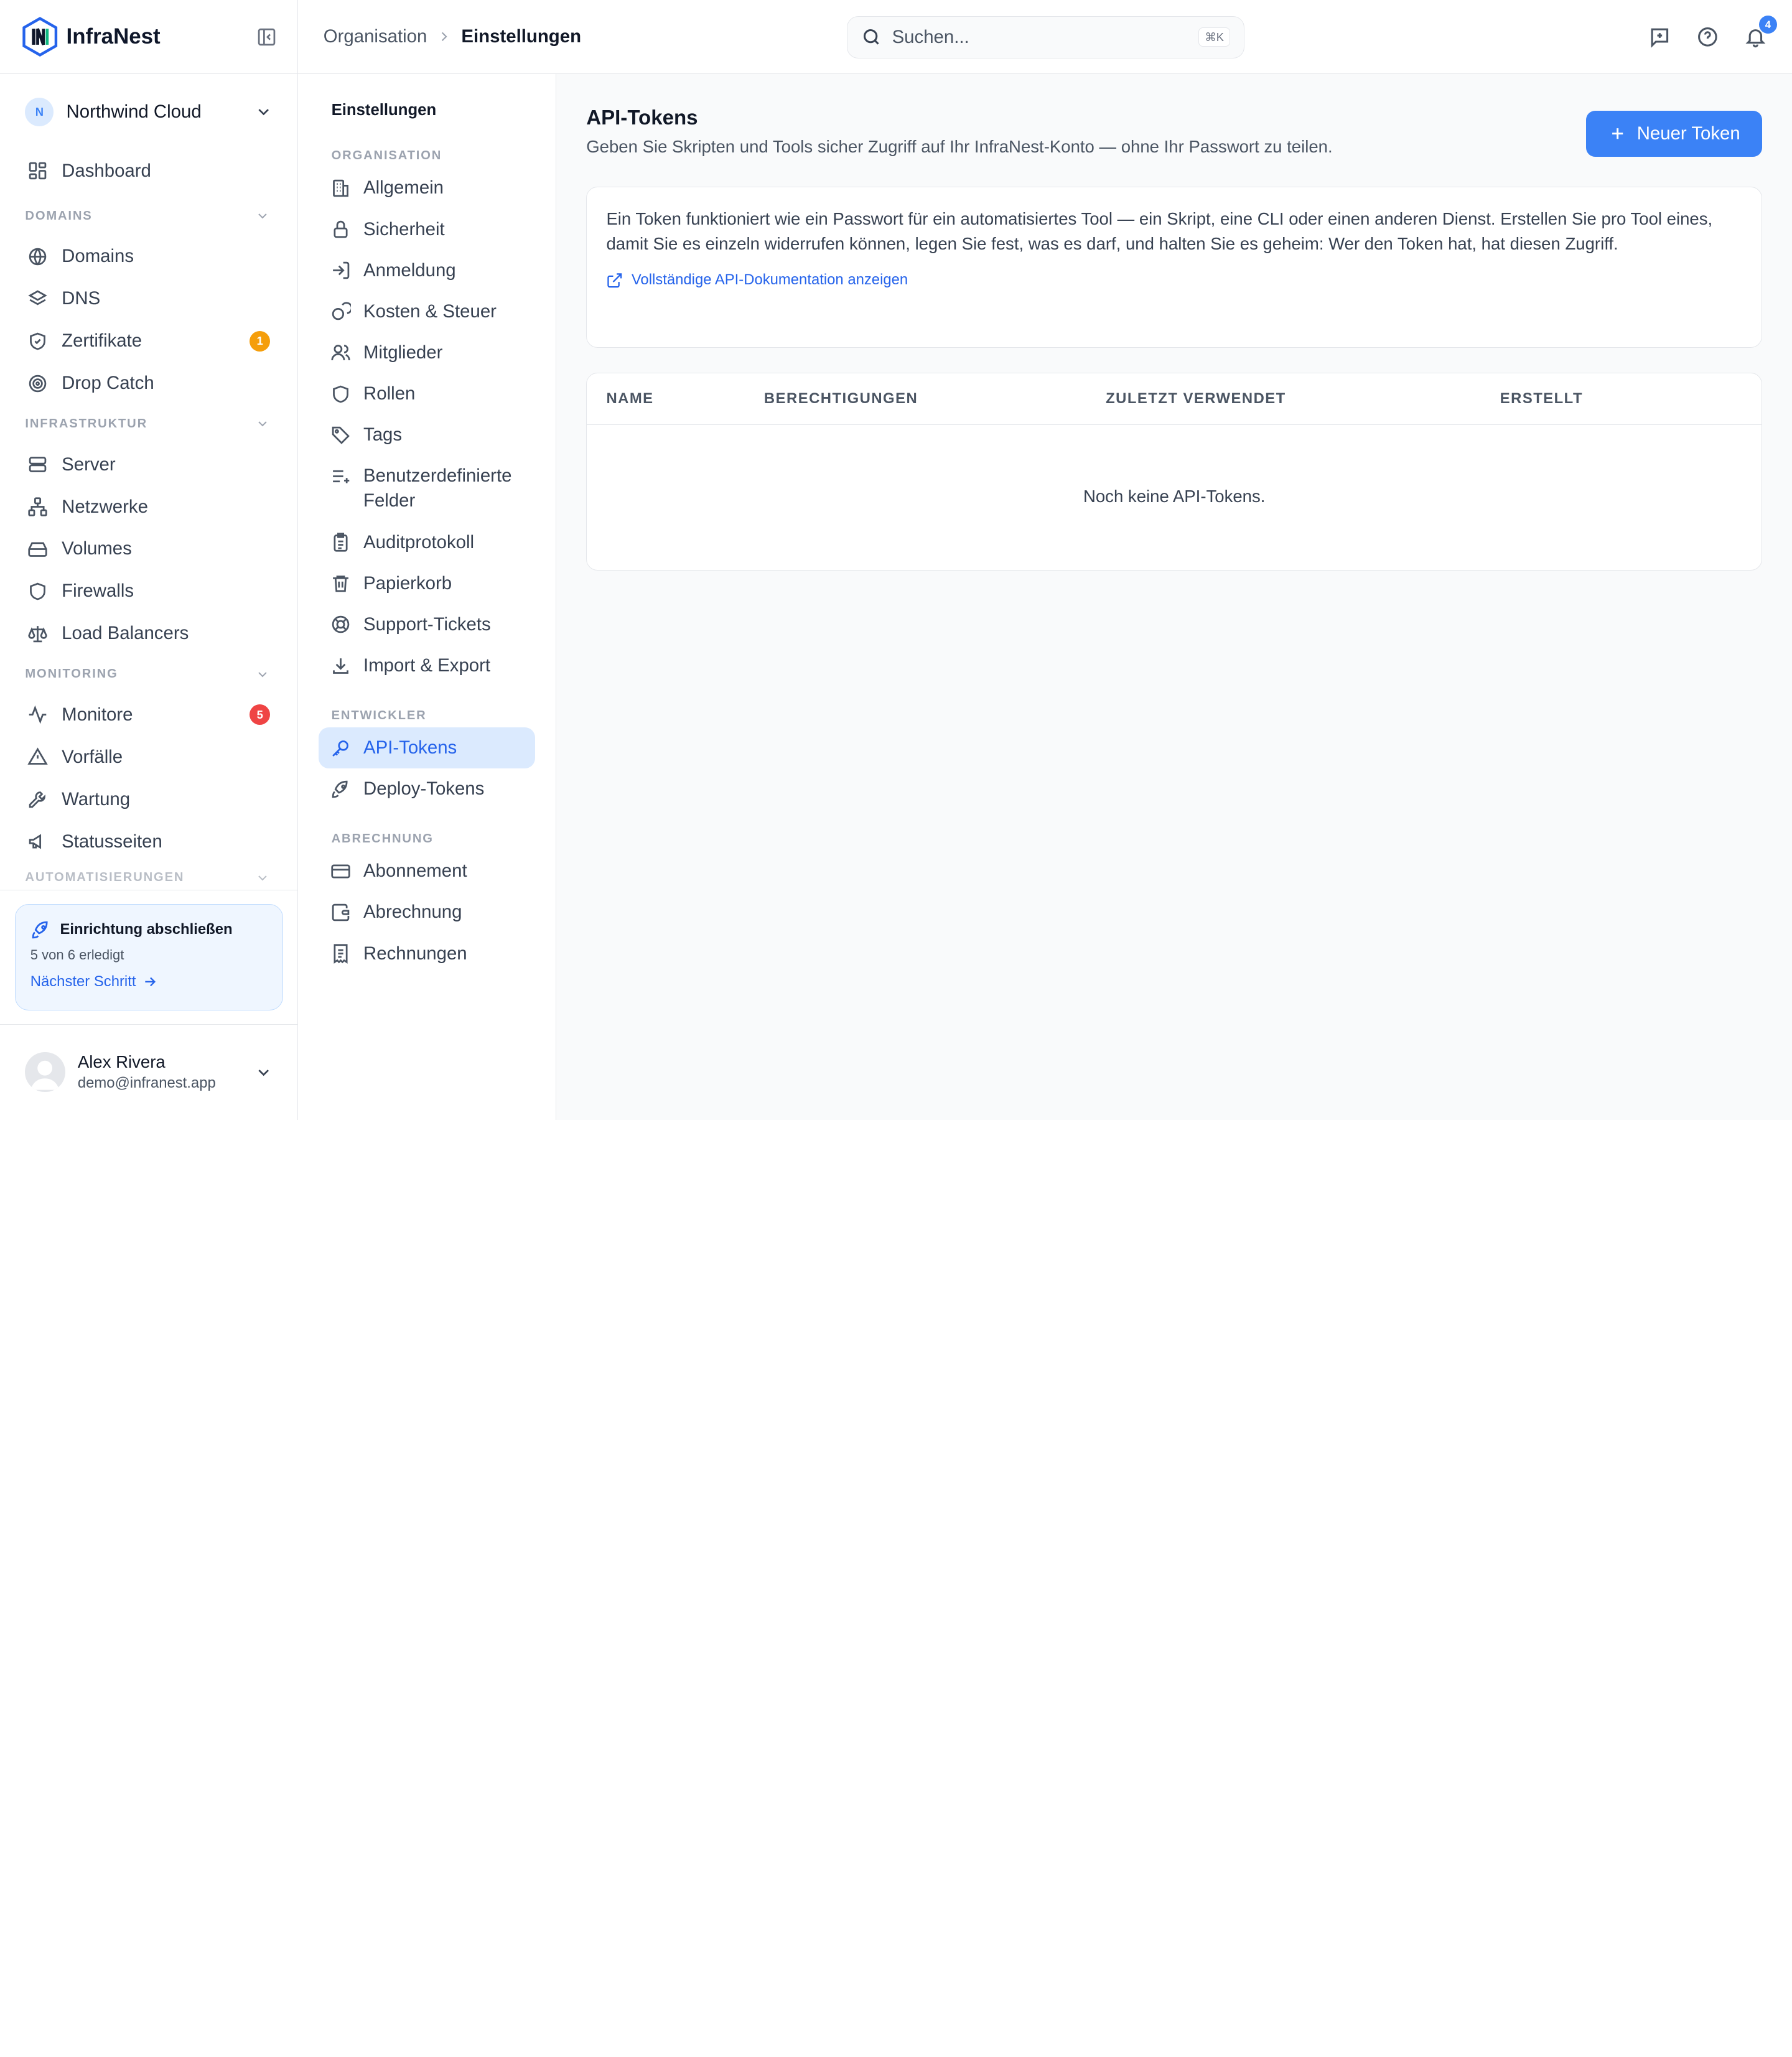  I want to click on sidebar-item-drop-catch: Drop Catch, so click(149, 383).